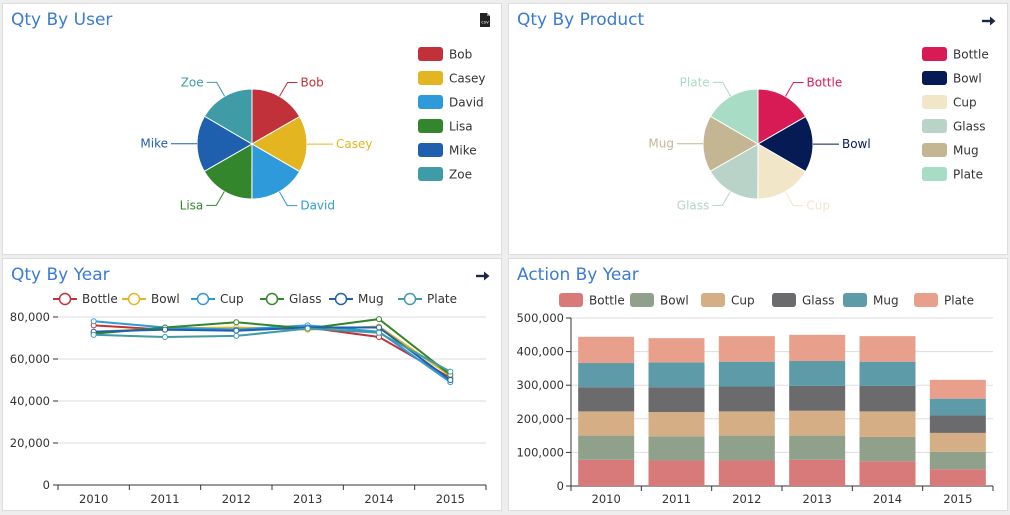 This screenshot has height=515, width=1010. I want to click on y-tick-label: 40,000, so click(30, 401).